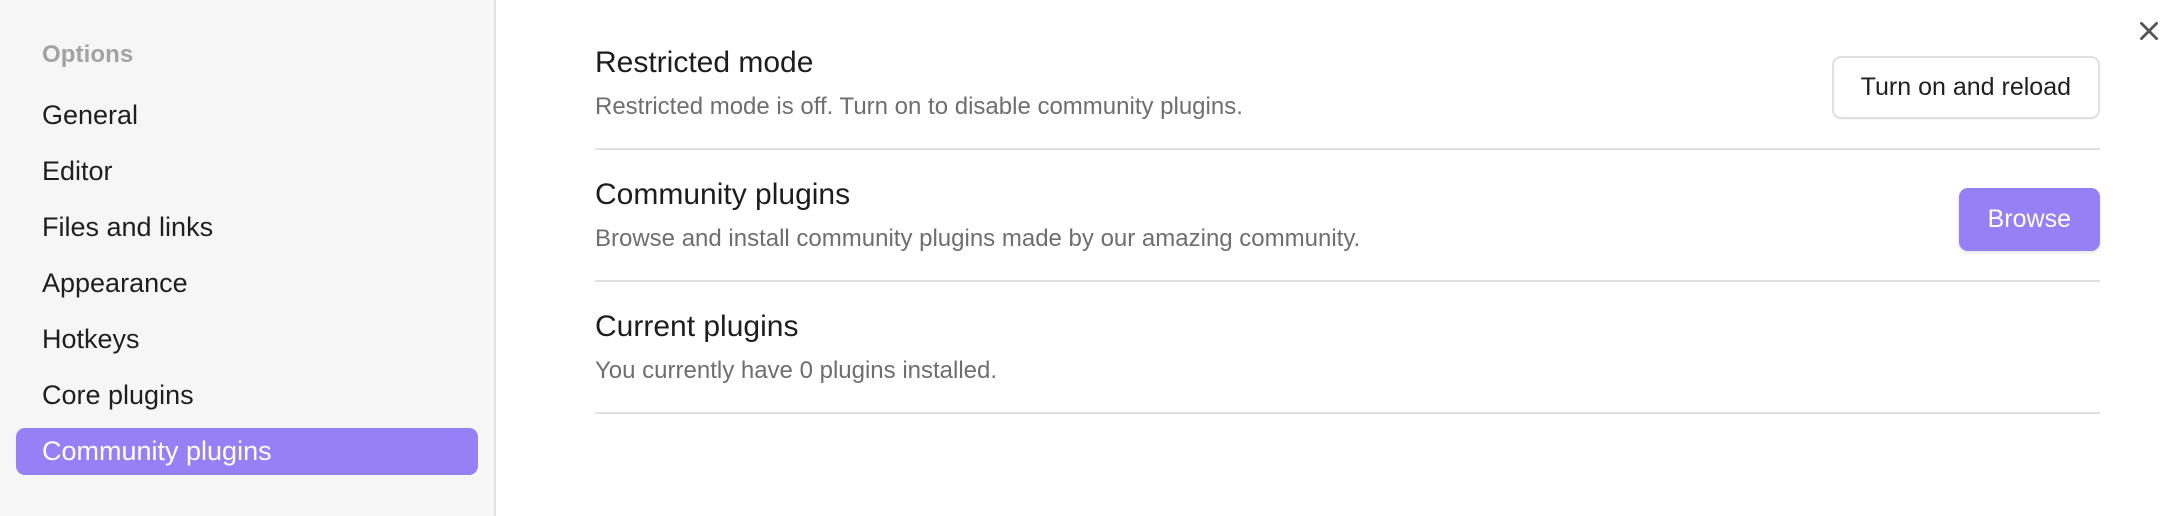  I want to click on sidebar-item-hotkeys: Hotkeys, so click(247, 339).